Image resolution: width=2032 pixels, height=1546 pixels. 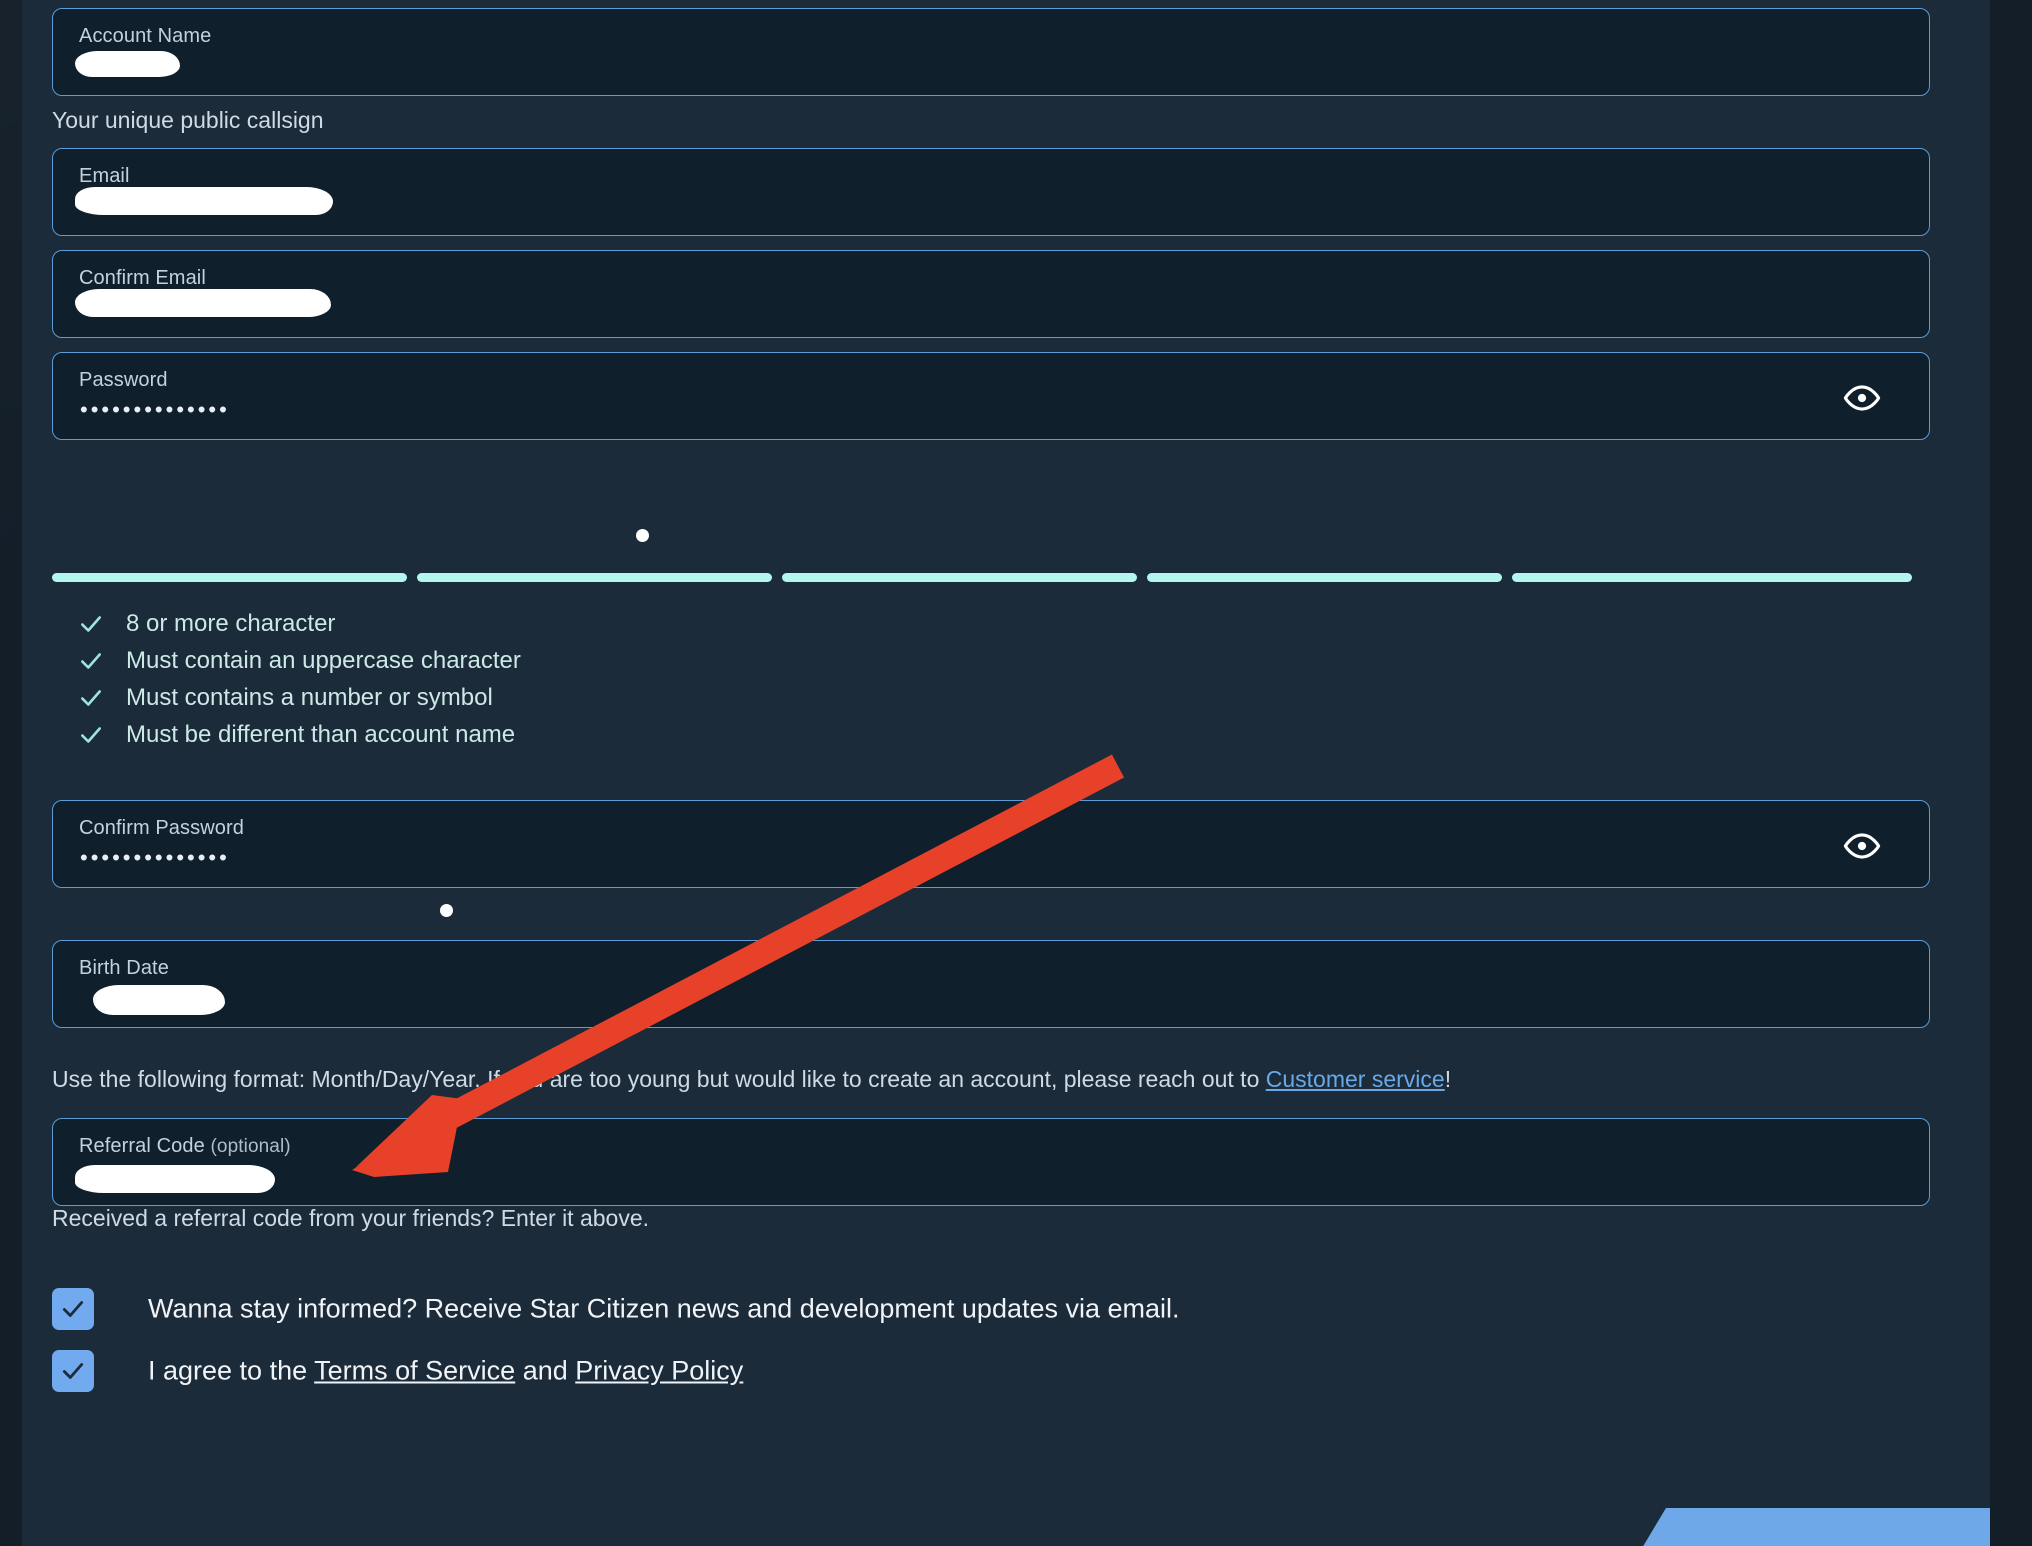 I want to click on terms-prefix-text: I agree to the, so click(x=231, y=1370).